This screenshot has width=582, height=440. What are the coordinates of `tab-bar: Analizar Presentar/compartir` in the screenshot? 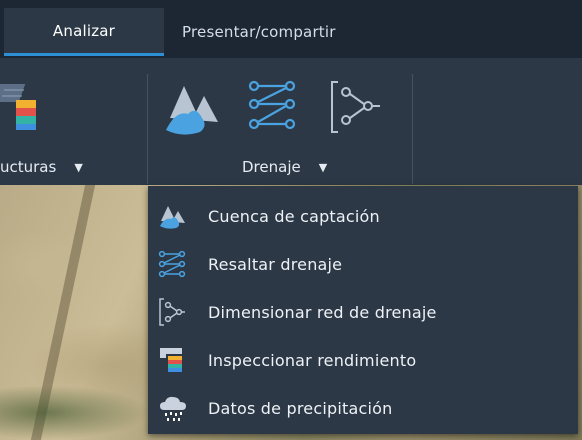 It's located at (291, 29).